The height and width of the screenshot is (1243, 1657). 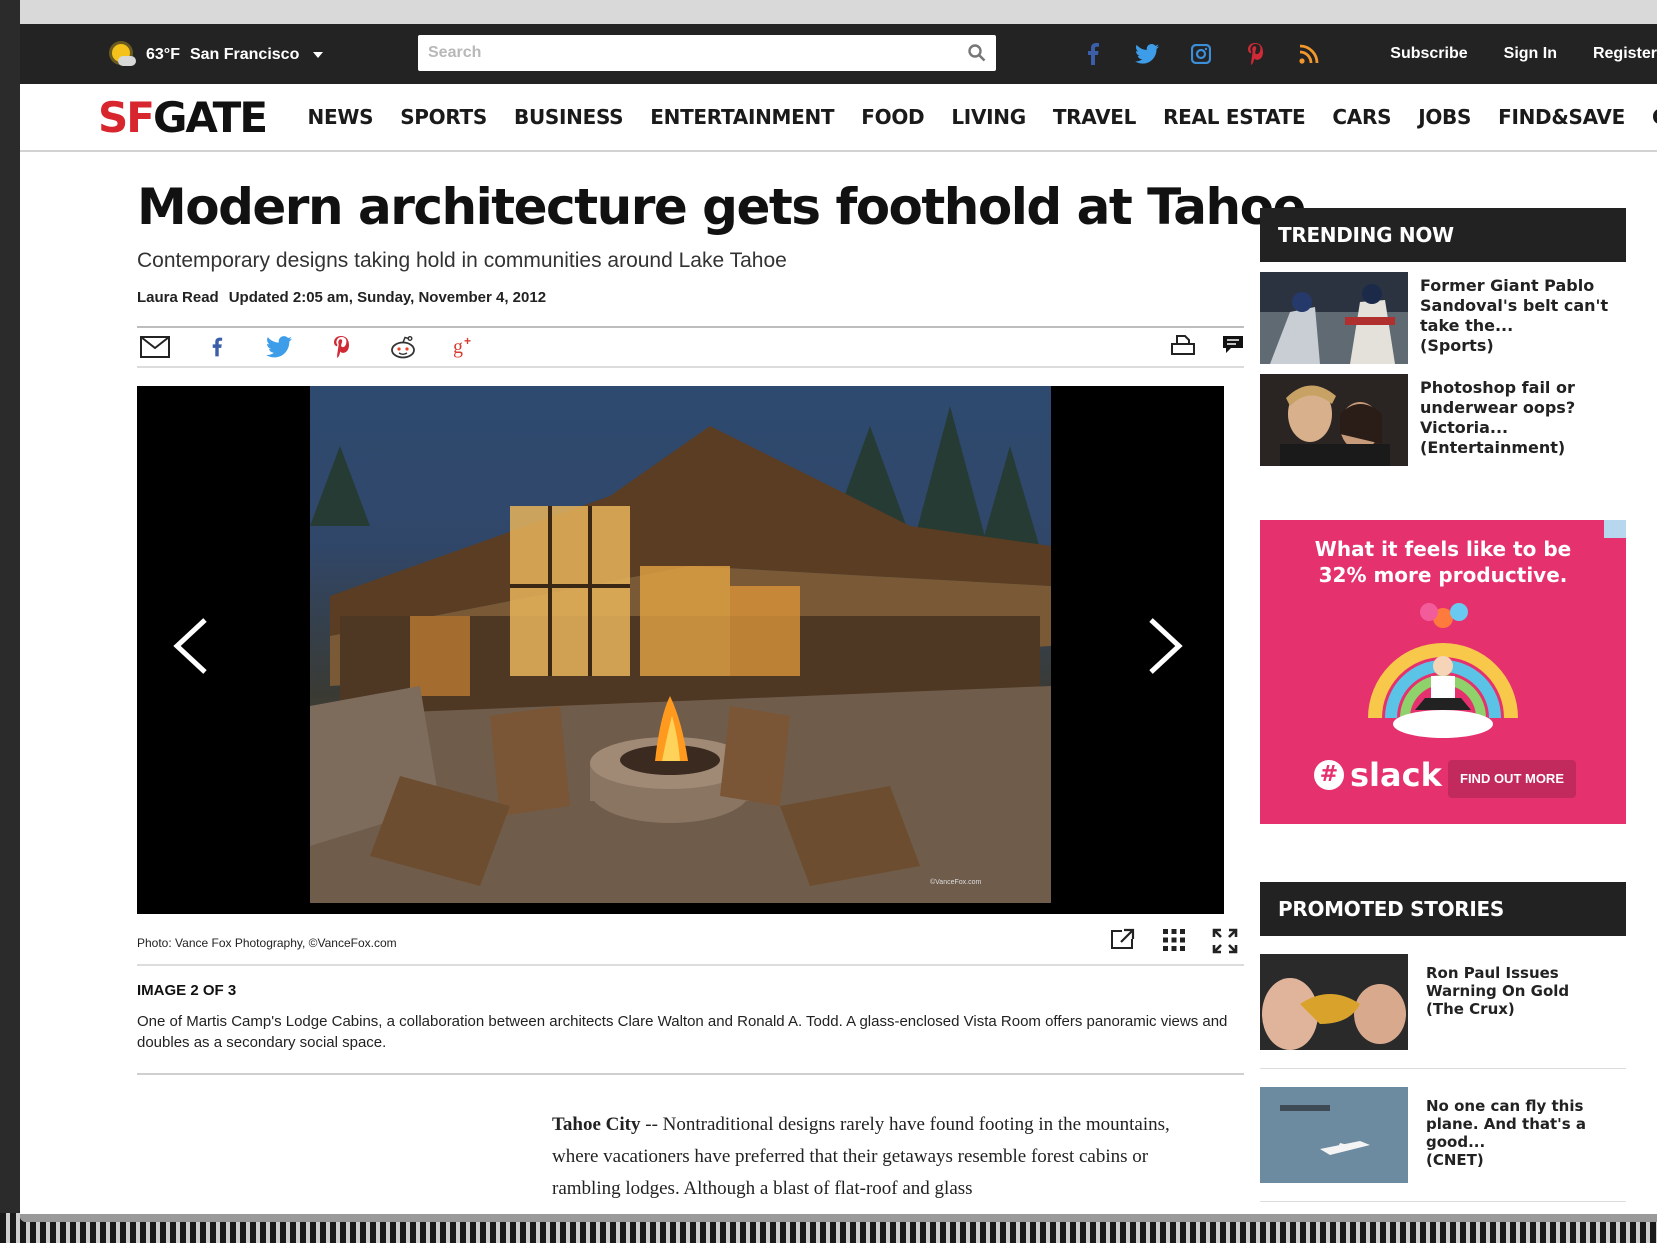 I want to click on ad-choices-icon, so click(x=1615, y=529).